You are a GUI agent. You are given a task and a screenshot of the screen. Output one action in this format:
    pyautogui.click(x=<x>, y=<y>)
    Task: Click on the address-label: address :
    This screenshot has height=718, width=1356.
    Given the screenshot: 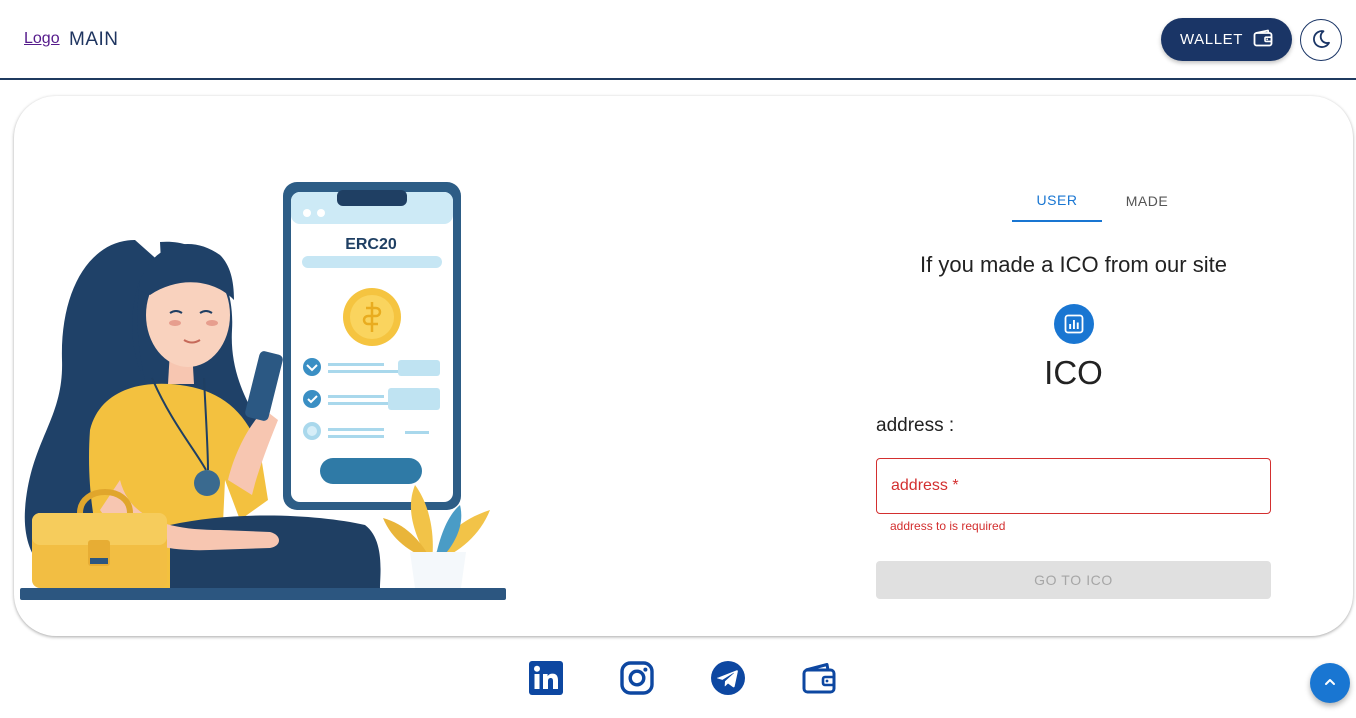 What is the action you would take?
    pyautogui.click(x=915, y=425)
    